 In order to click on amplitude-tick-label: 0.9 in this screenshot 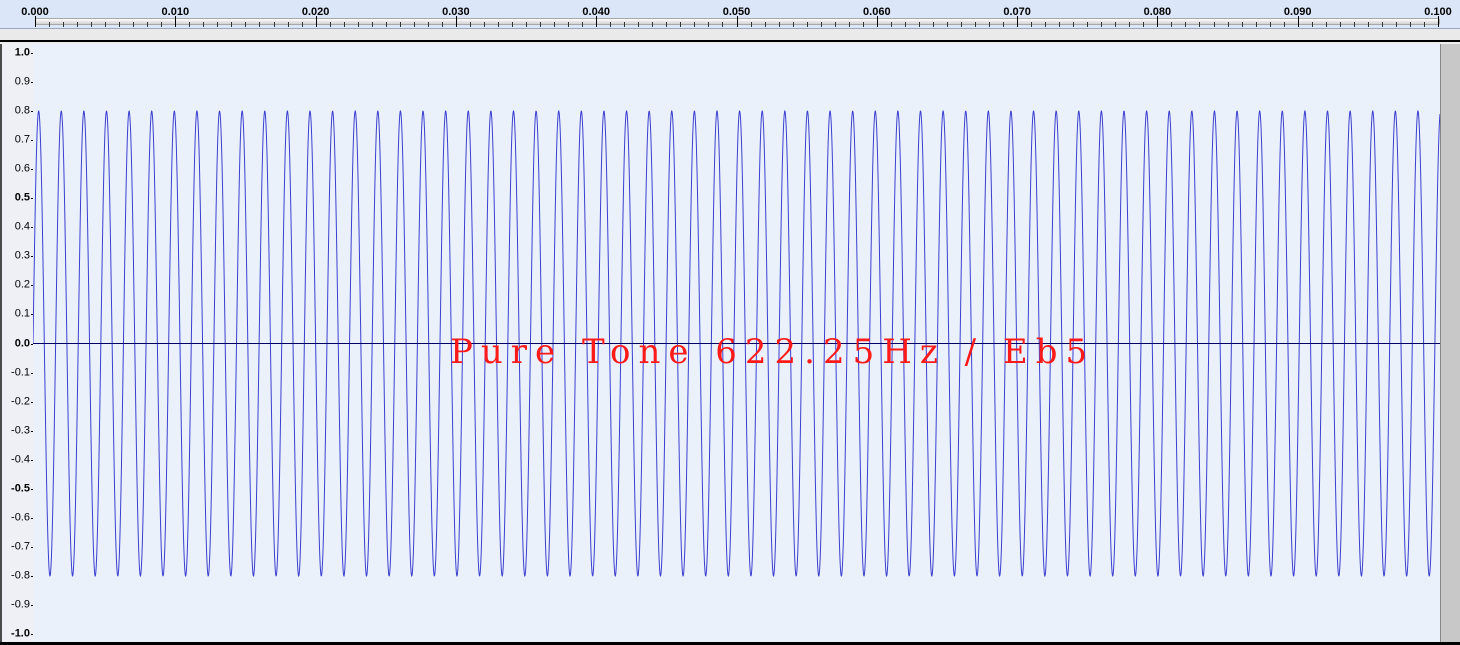, I will do `click(22, 81)`.